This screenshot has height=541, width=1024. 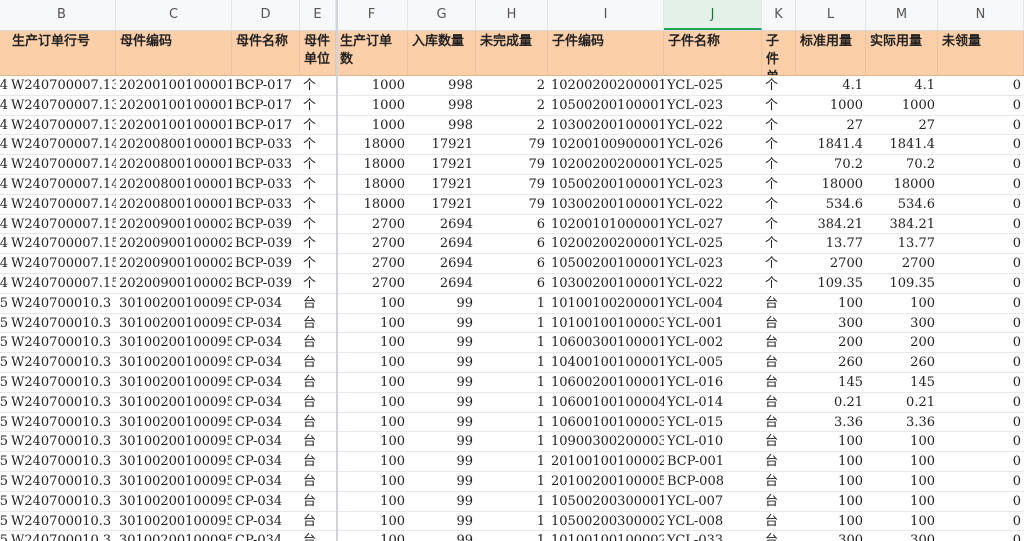 What do you see at coordinates (713, 125) in the screenshot?
I see `row-cell-j: YCL-022` at bounding box center [713, 125].